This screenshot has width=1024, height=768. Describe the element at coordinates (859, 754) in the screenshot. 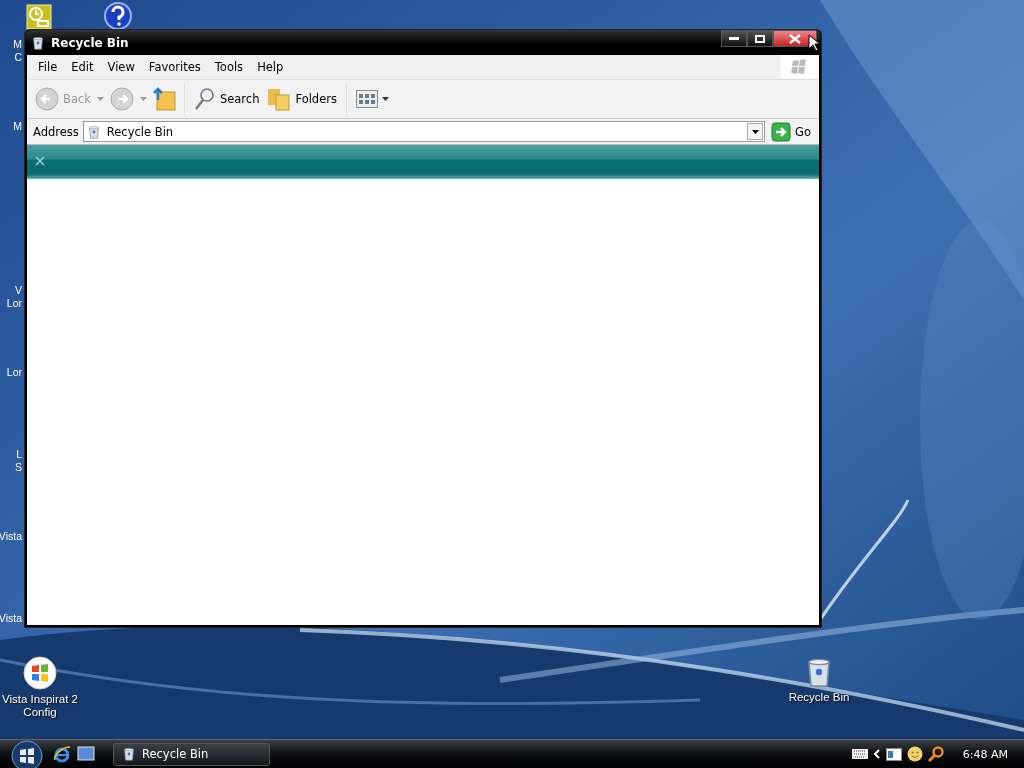

I see `keyboard-icon` at that location.